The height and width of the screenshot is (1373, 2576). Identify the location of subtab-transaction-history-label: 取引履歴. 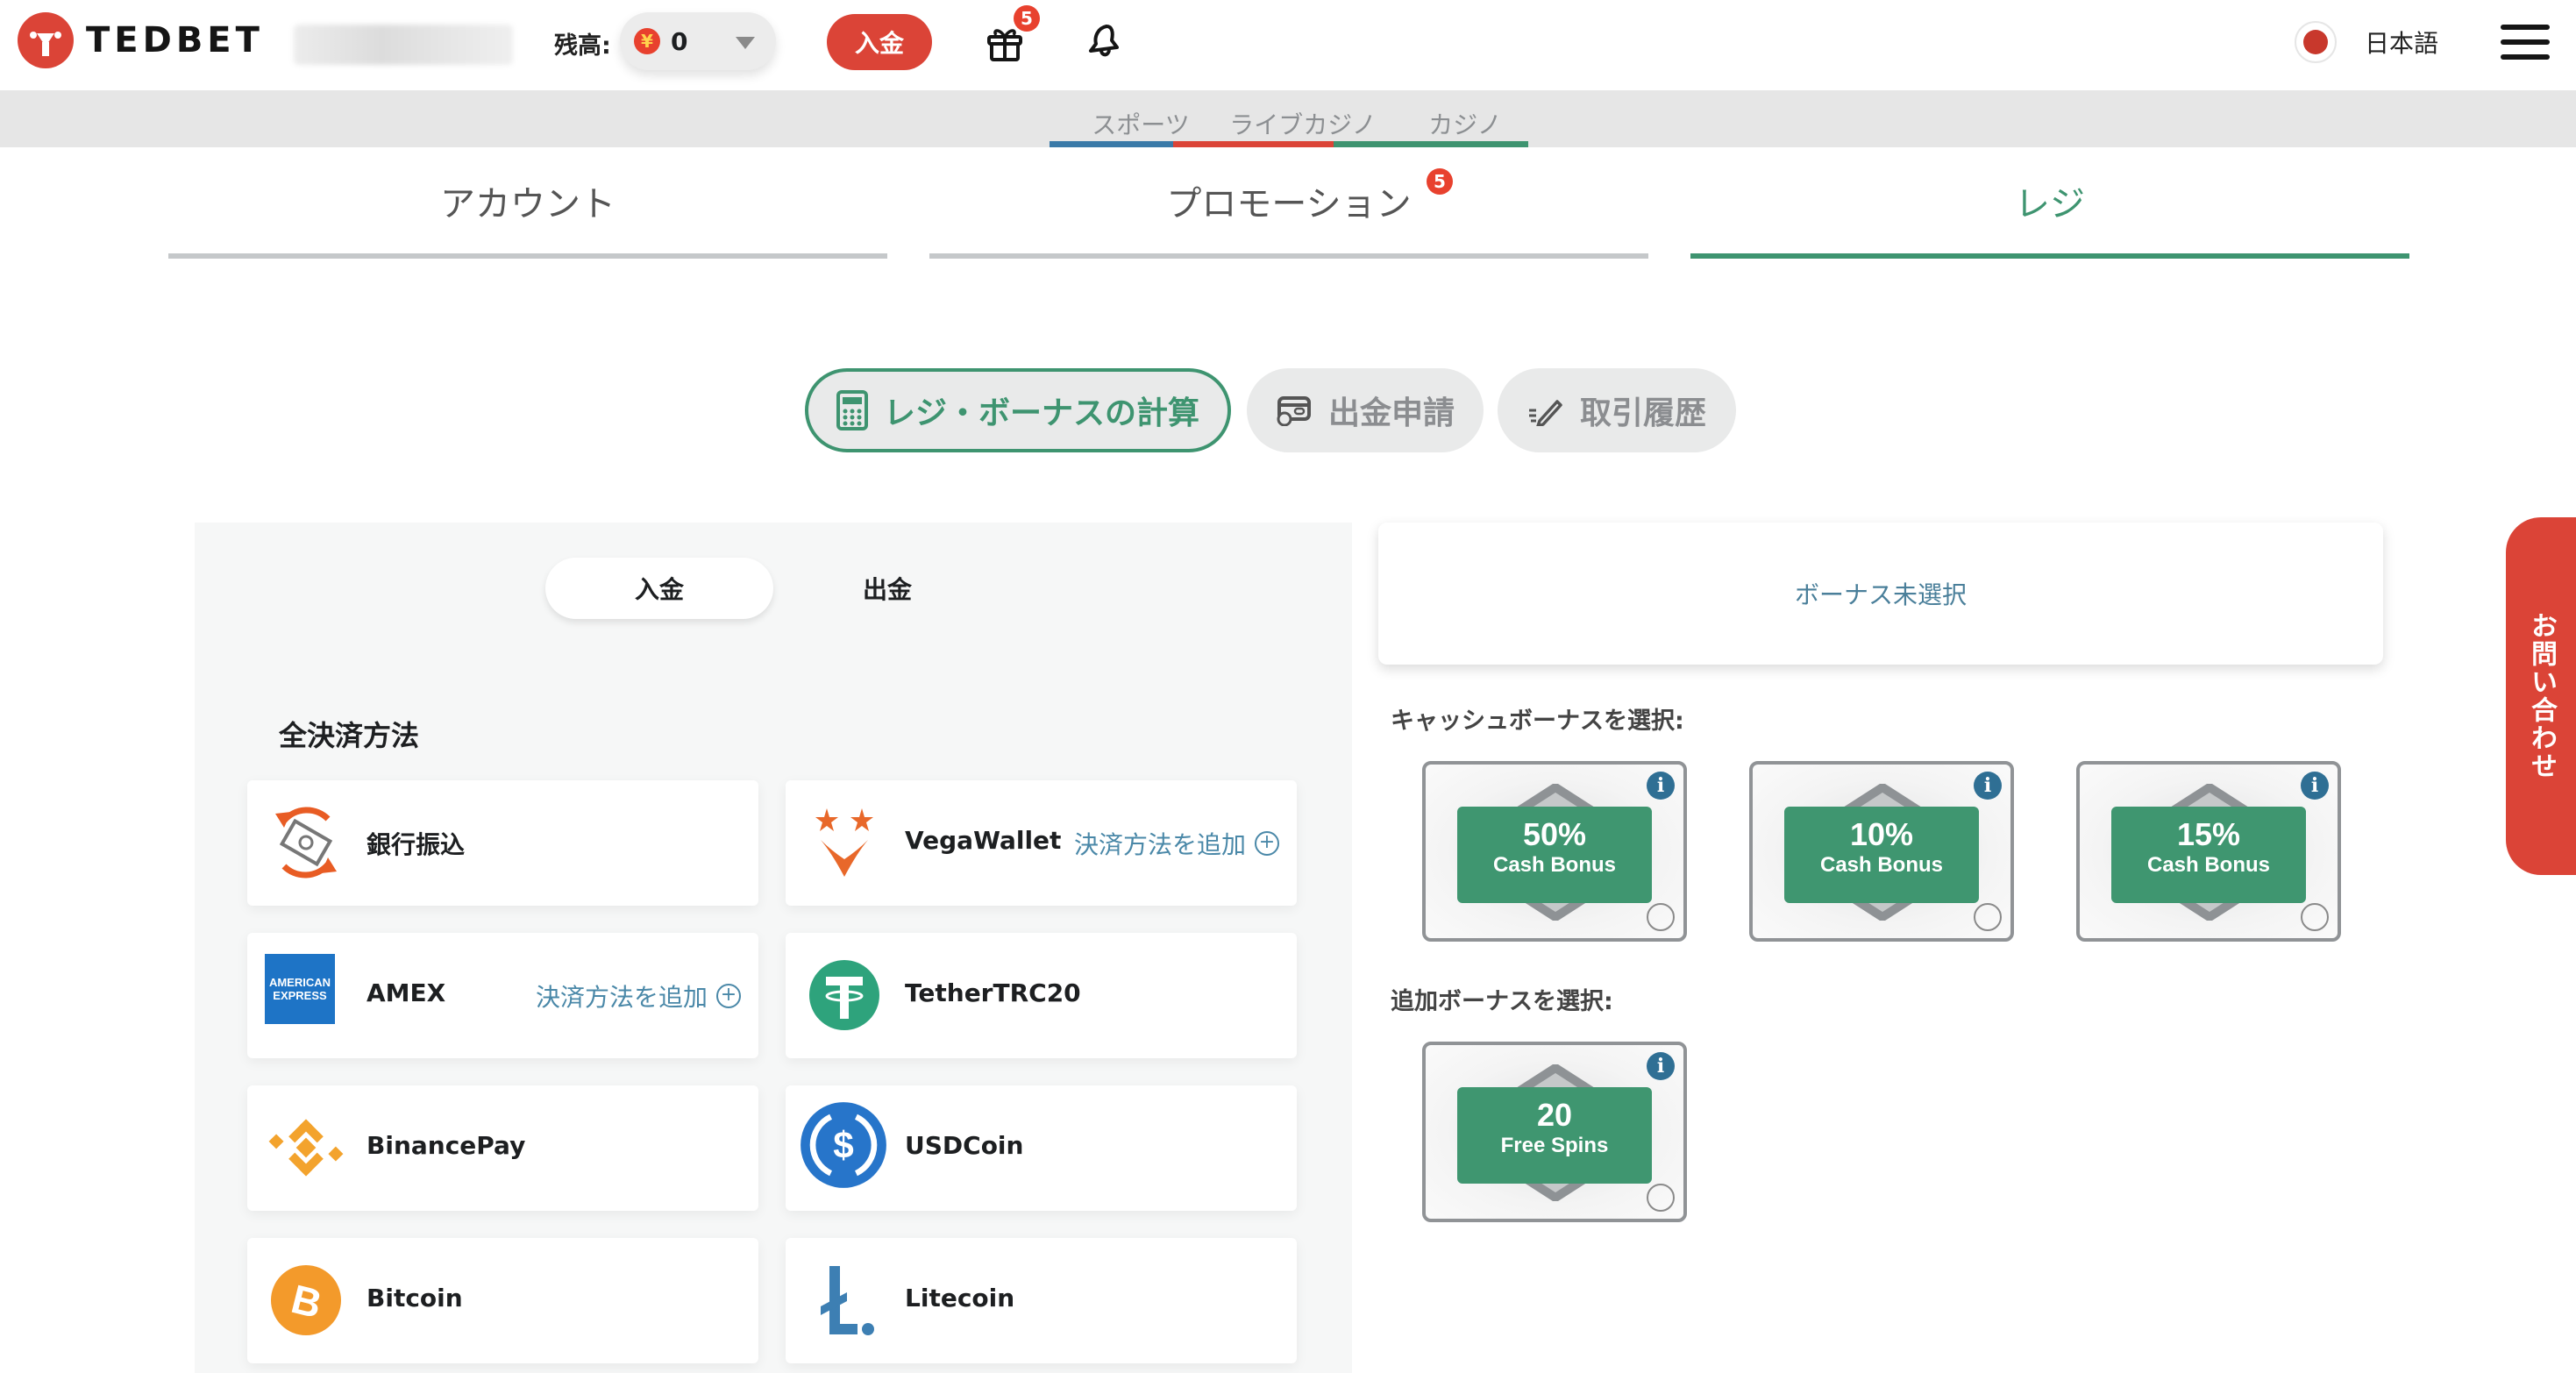
(1642, 413).